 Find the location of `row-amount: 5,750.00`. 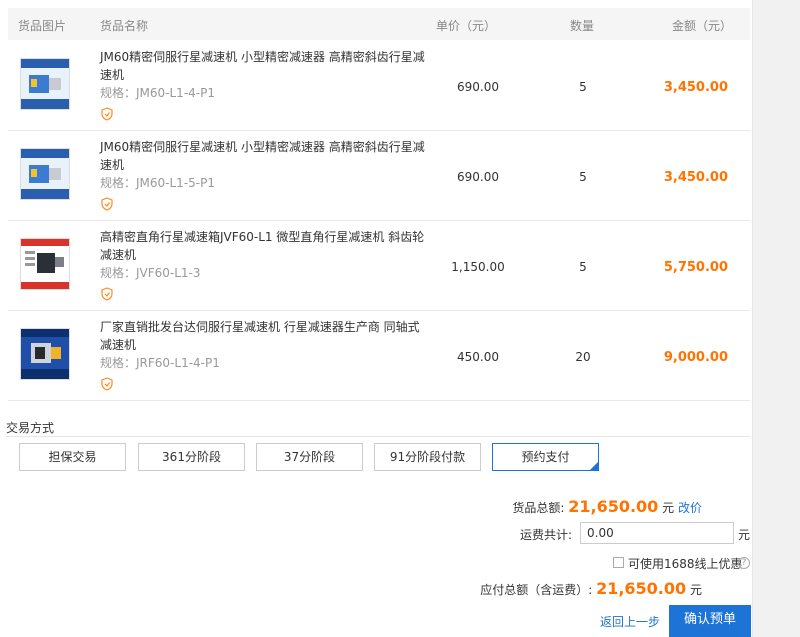

row-amount: 5,750.00 is located at coordinates (695, 267).